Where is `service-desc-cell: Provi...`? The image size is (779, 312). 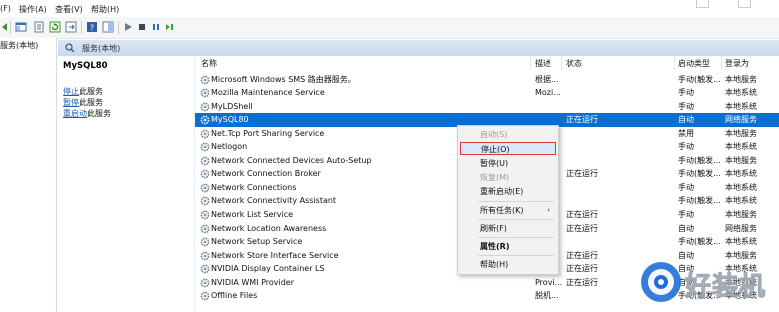
service-desc-cell: Provi... is located at coordinates (549, 282).